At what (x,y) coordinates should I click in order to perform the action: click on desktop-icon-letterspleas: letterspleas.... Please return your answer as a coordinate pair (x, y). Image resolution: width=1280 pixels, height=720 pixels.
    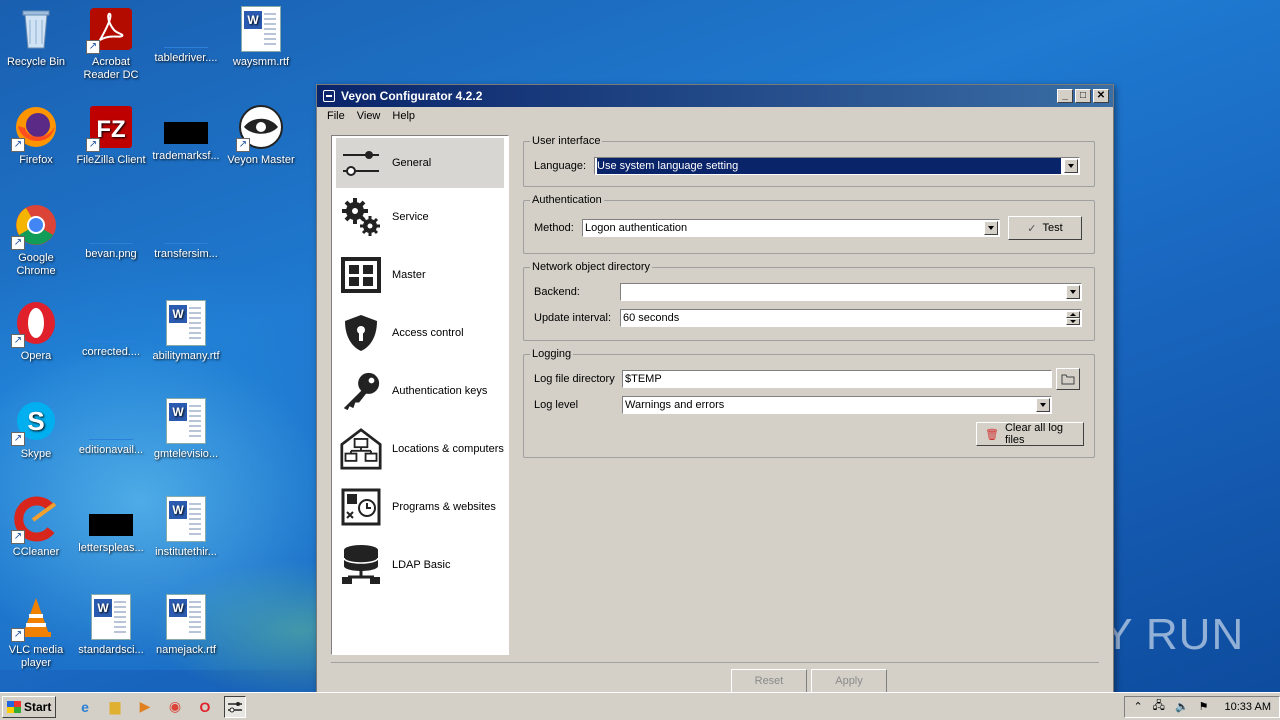
    Looking at the image, I should click on (111, 525).